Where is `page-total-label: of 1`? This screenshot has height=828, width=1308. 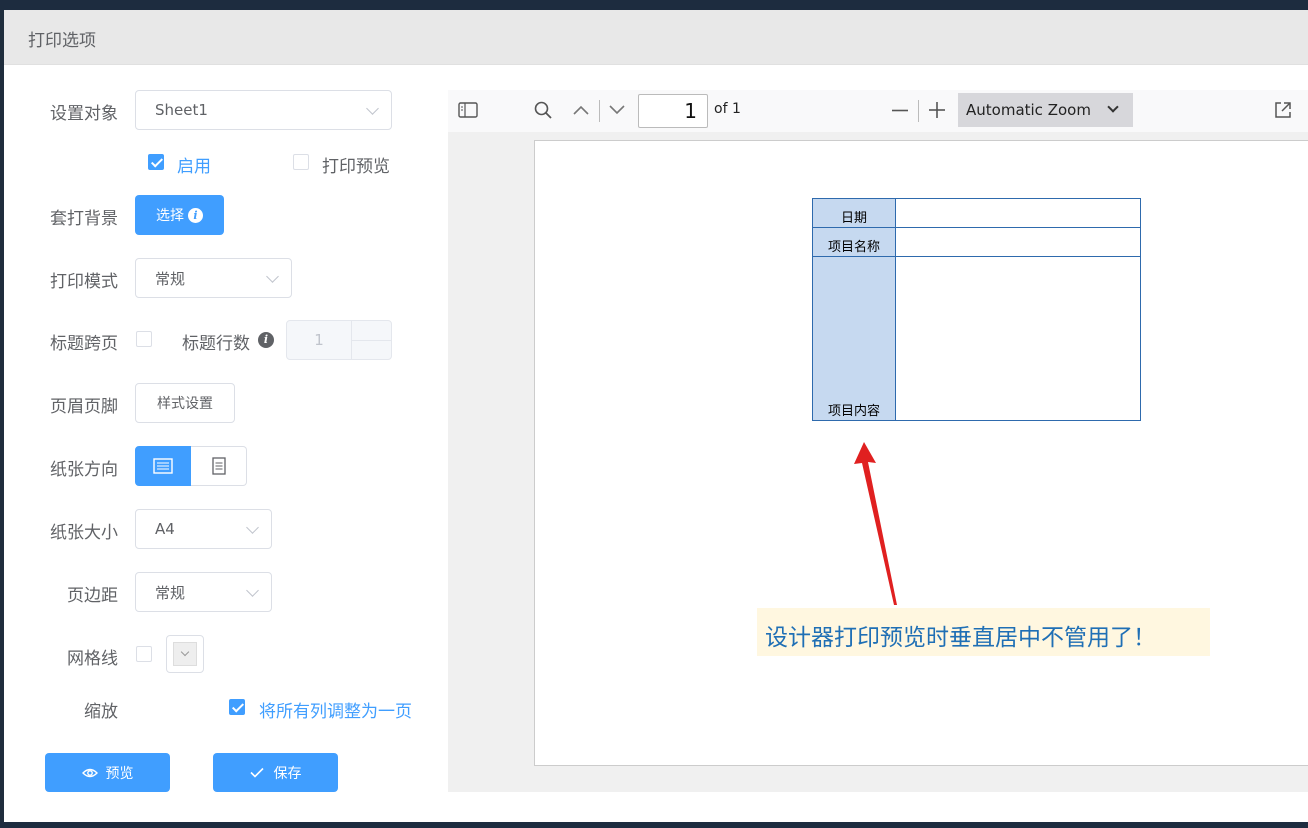
page-total-label: of 1 is located at coordinates (727, 109).